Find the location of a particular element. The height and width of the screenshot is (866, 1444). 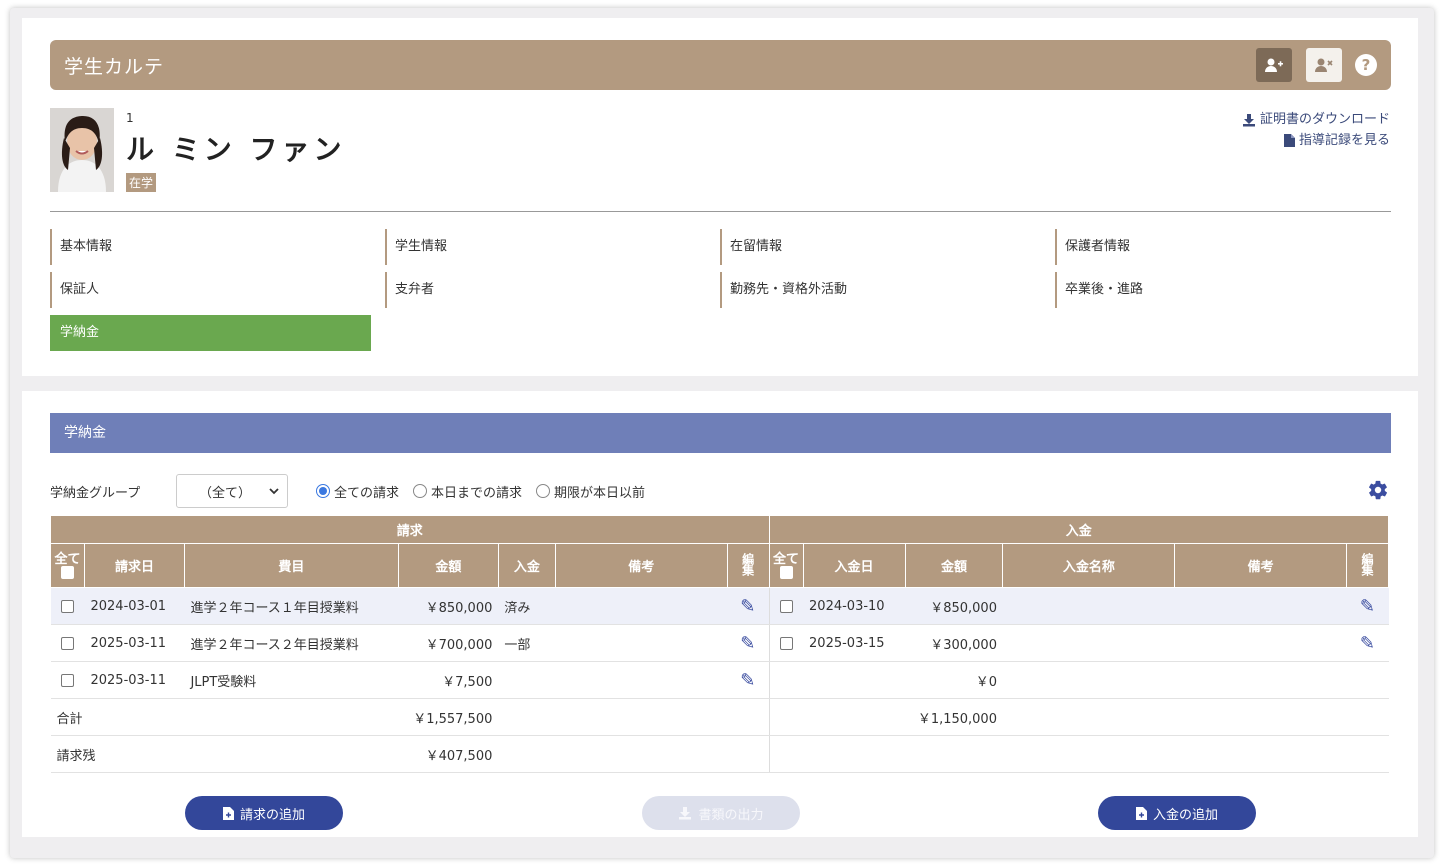

add-bill-button: 請求の追加 is located at coordinates (264, 813).